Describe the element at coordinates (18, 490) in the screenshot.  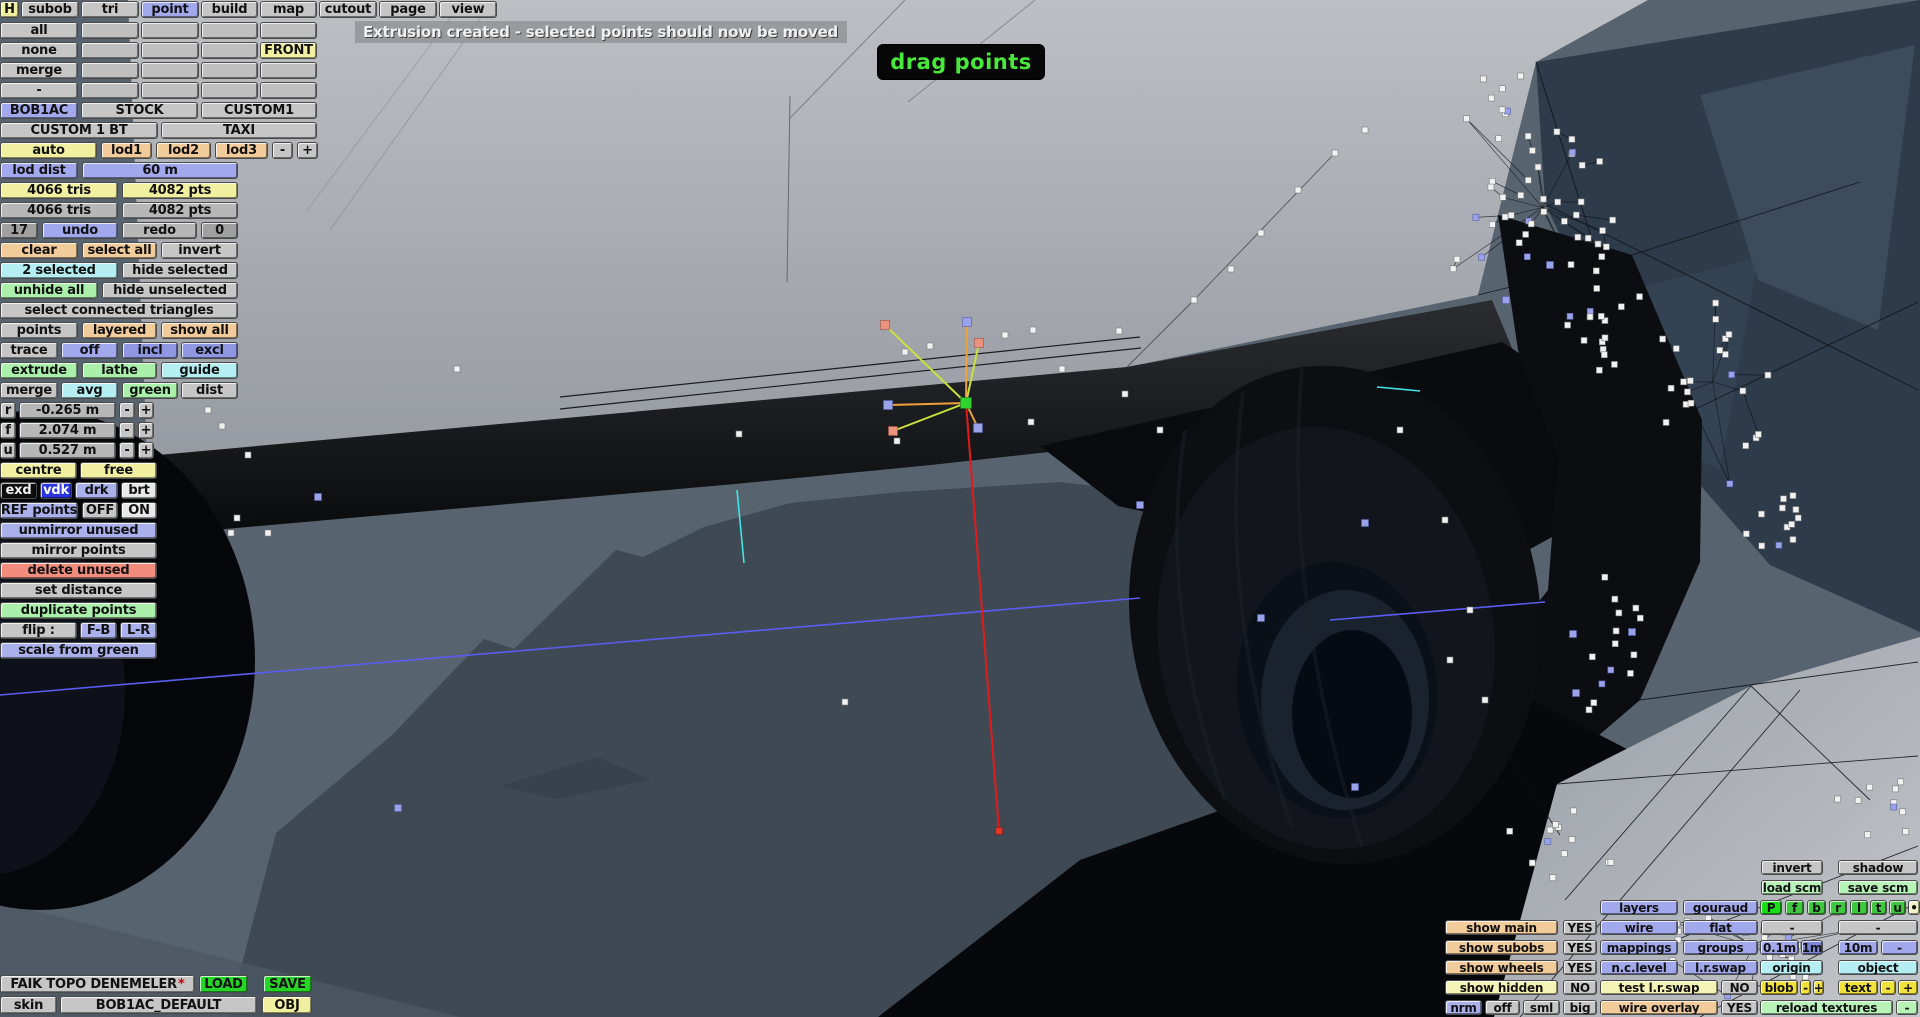
I see `exd-button: exd` at that location.